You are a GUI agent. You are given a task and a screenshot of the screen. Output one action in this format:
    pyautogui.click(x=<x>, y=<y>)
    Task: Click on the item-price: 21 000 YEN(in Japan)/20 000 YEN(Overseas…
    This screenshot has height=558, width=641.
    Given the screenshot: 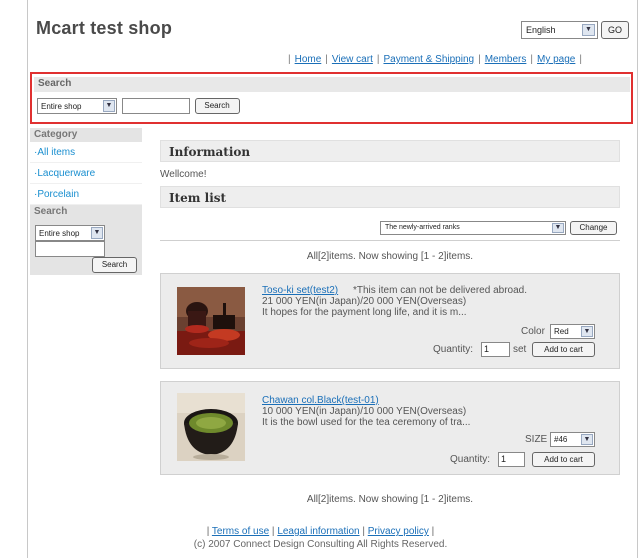 What is the action you would take?
    pyautogui.click(x=364, y=301)
    